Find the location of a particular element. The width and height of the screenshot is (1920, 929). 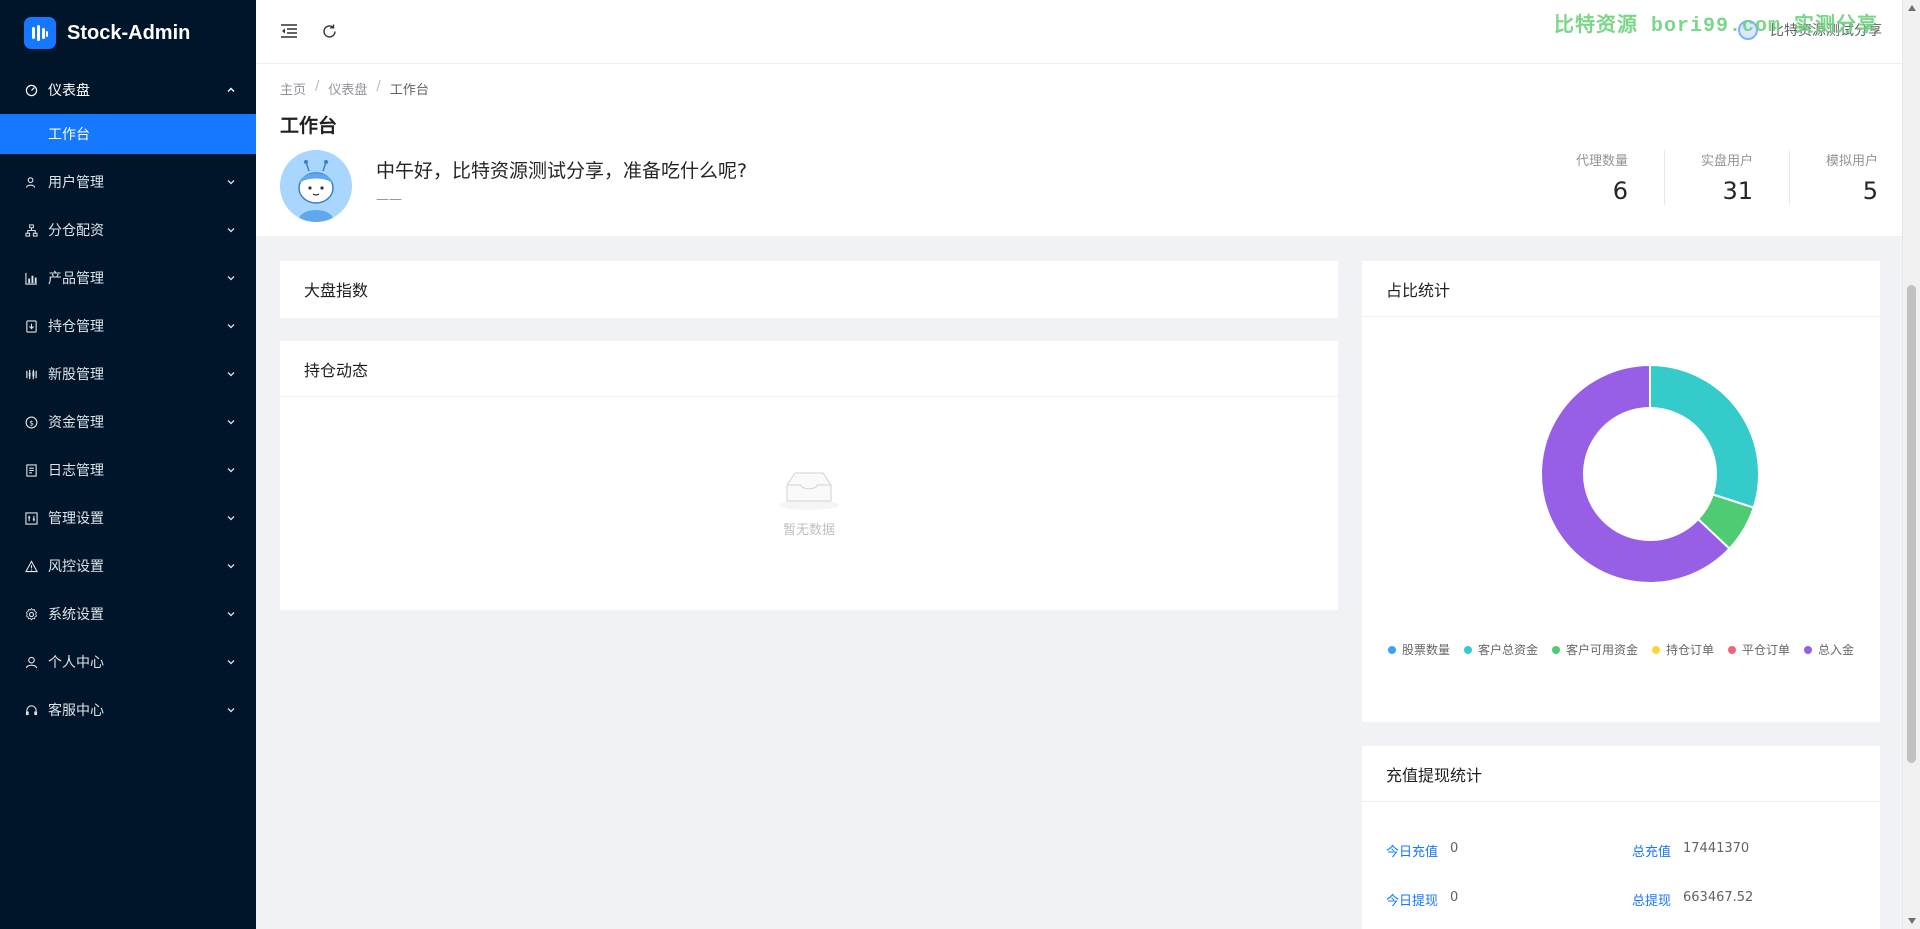

legend-item: 客户可用资金 is located at coordinates (1594, 649).